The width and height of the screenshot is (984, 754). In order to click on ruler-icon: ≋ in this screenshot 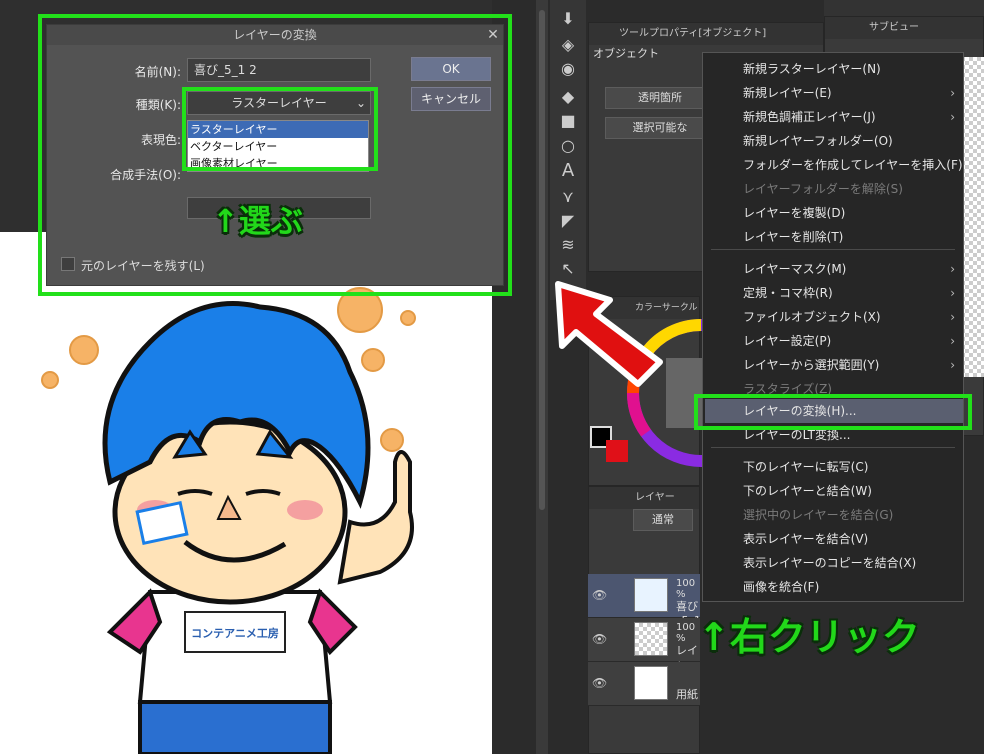, I will do `click(568, 245)`.